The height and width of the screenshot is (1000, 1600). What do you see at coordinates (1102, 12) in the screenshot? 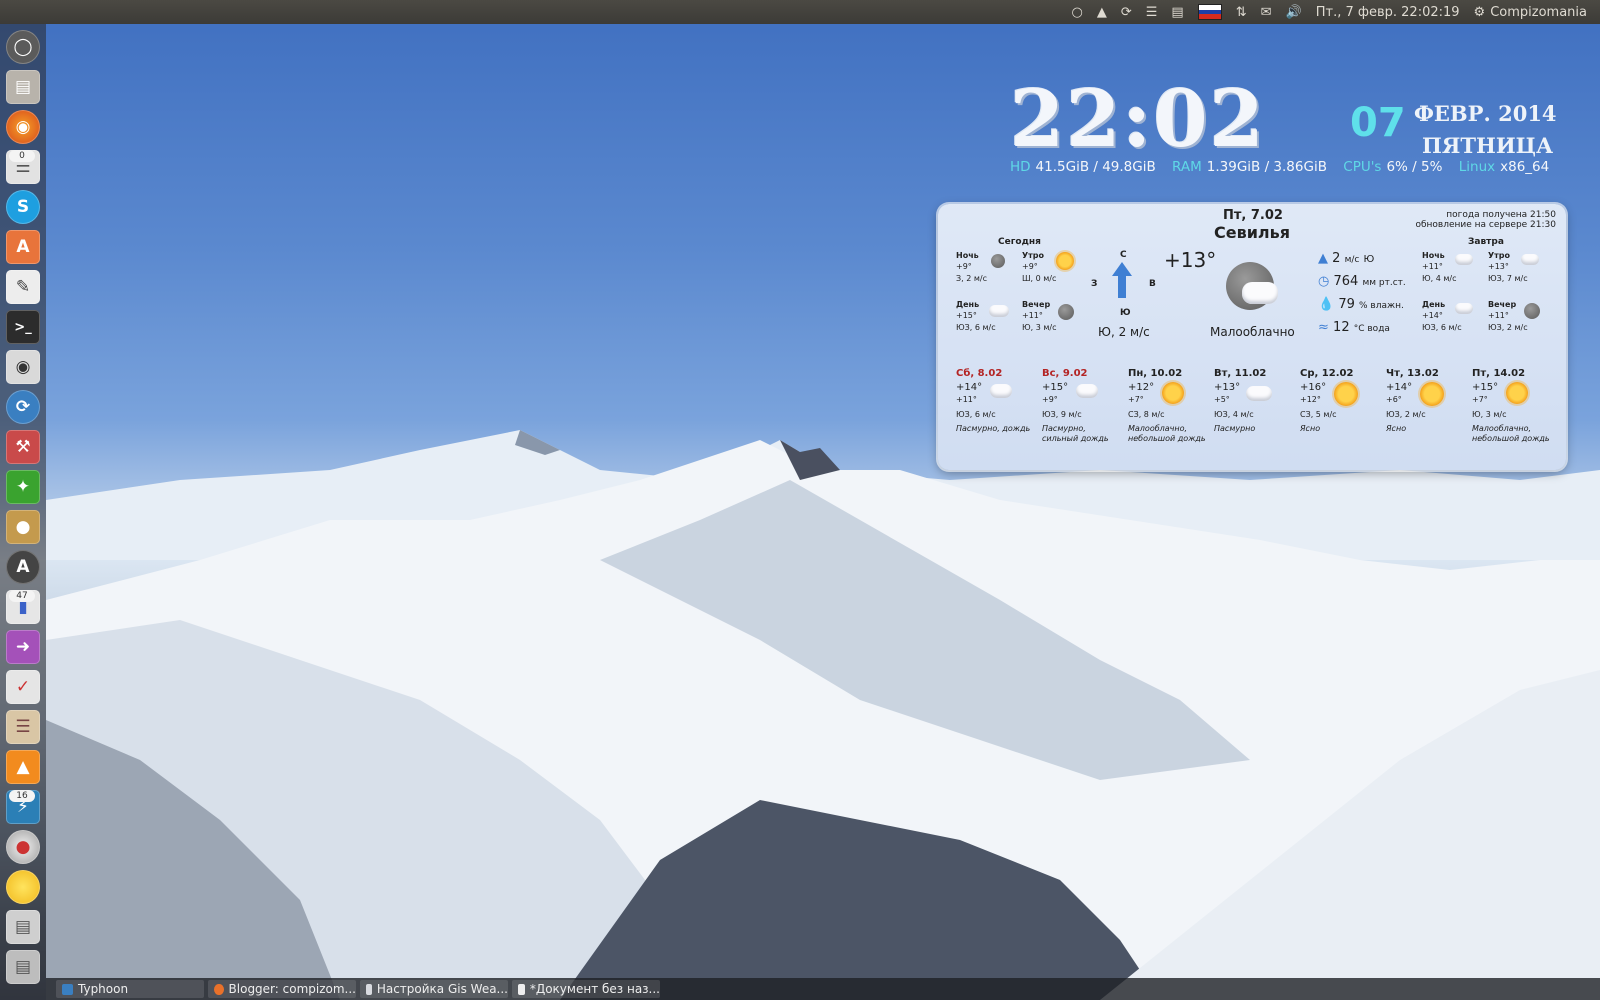
I see `thermometer-indicator-icon: ▲` at bounding box center [1102, 12].